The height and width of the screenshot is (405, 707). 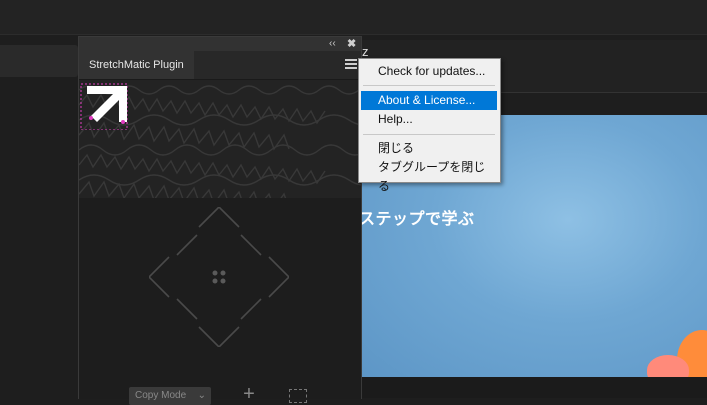 I want to click on host-status-area, so click(x=533, y=387).